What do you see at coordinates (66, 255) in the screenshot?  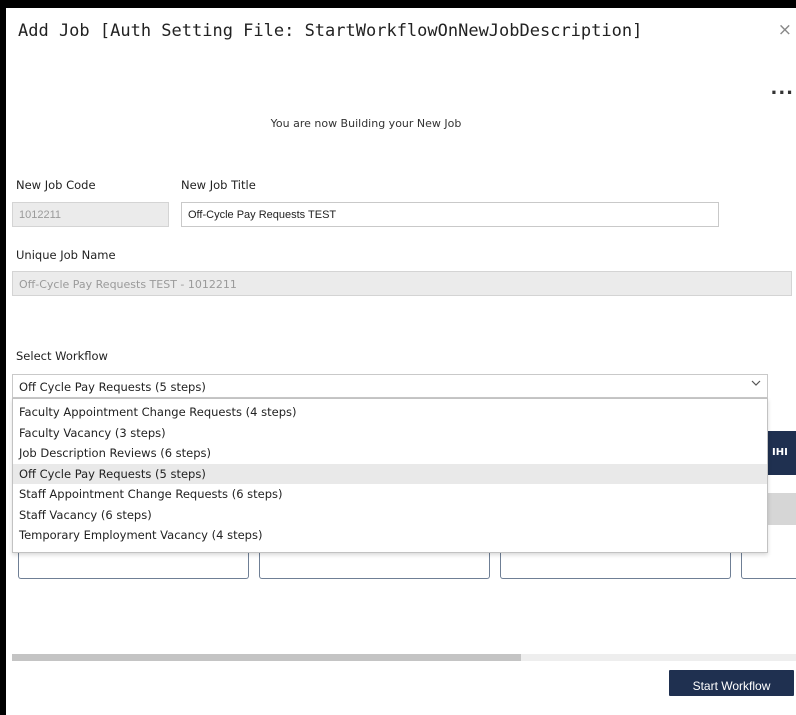 I see `unique-name-label: Unique Job Name` at bounding box center [66, 255].